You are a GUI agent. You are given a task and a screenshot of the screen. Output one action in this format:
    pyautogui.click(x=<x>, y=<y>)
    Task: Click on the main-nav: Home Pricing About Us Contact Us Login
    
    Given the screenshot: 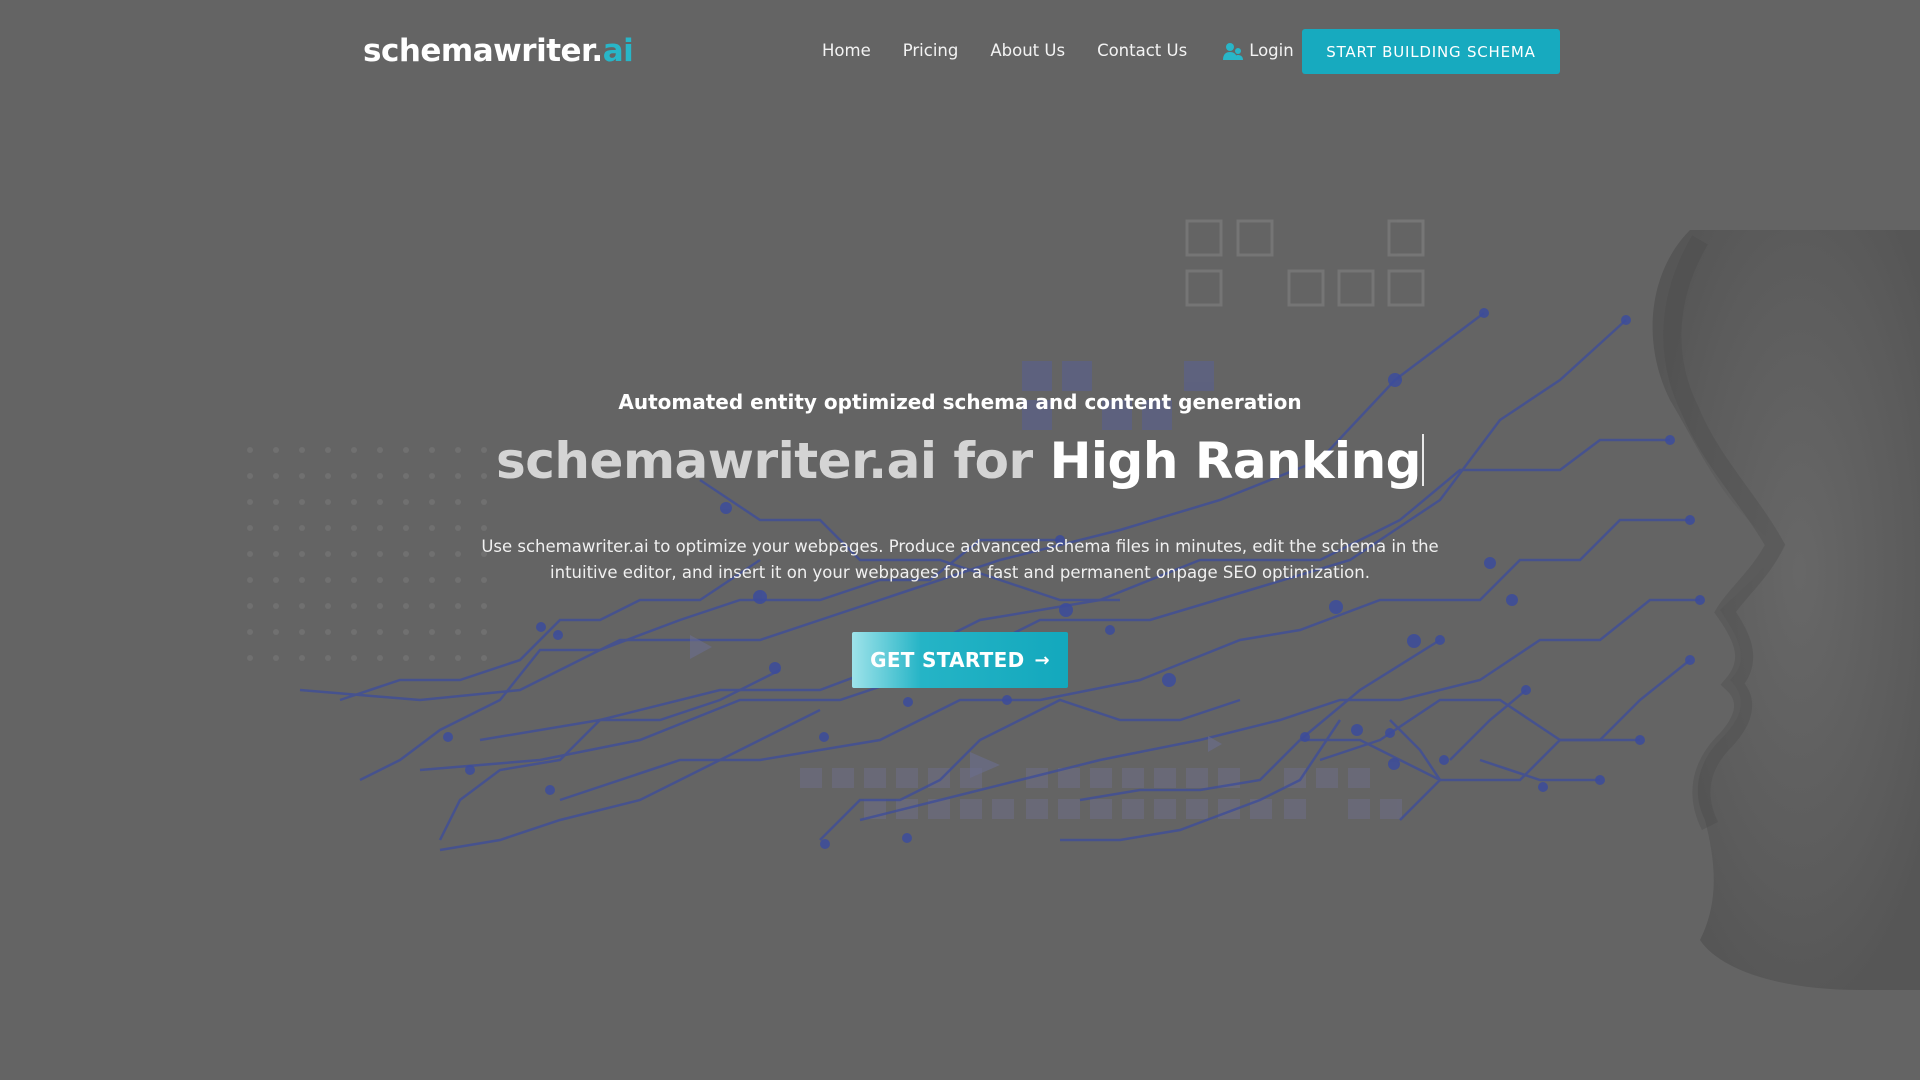 What is the action you would take?
    pyautogui.click(x=1074, y=51)
    